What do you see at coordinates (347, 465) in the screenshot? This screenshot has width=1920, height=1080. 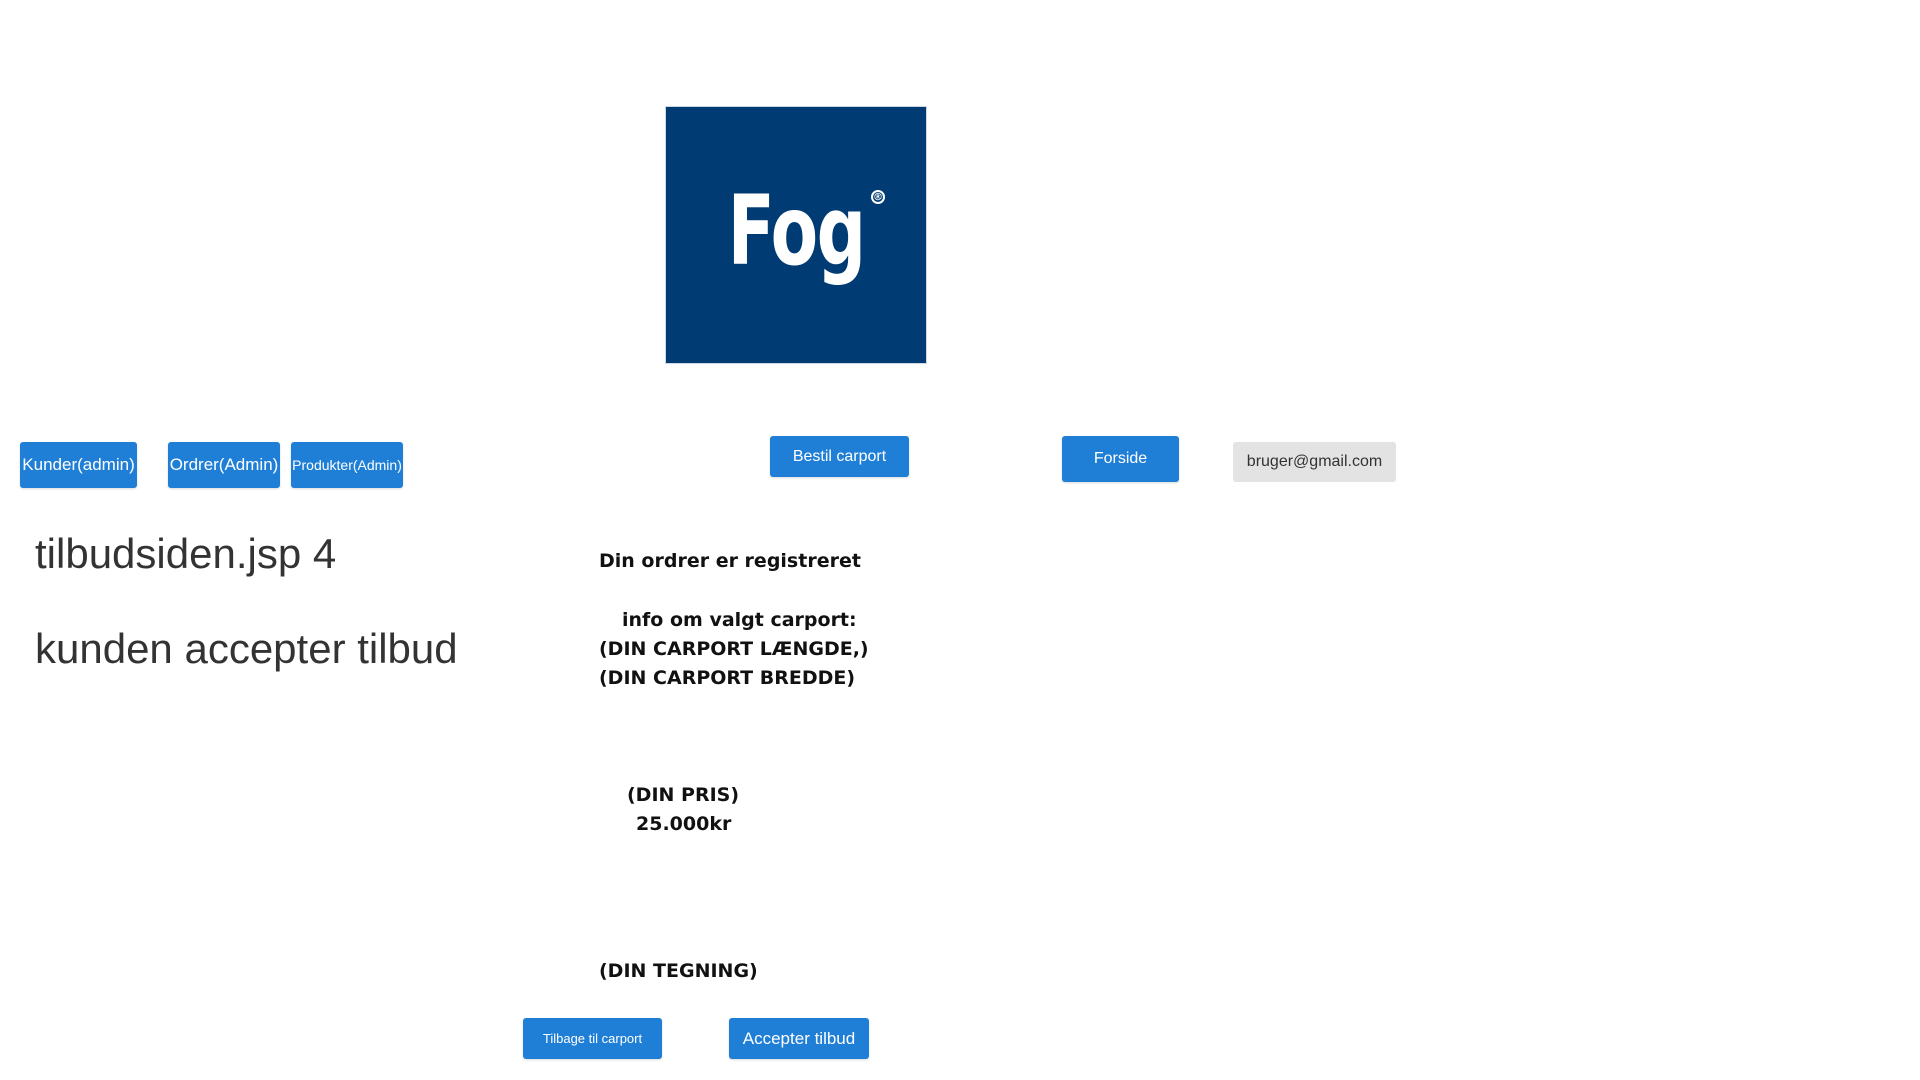 I see `produkter-admin-button: Produkter(Admin)` at bounding box center [347, 465].